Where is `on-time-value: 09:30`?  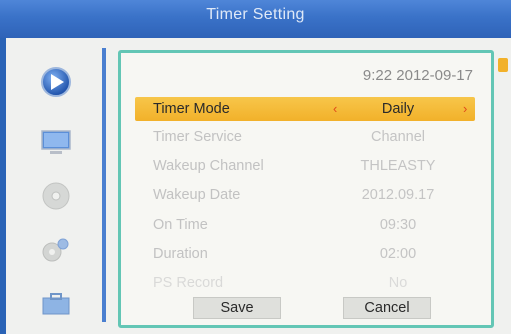 on-time-value: 09:30 is located at coordinates (398, 225).